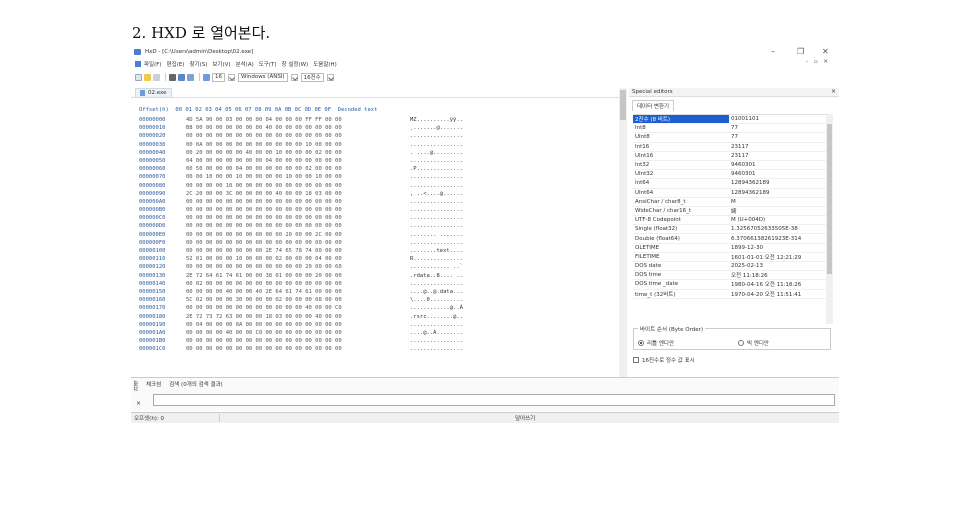 The width and height of the screenshot is (969, 514). What do you see at coordinates (800, 52) in the screenshot?
I see `restore-button: ❐` at bounding box center [800, 52].